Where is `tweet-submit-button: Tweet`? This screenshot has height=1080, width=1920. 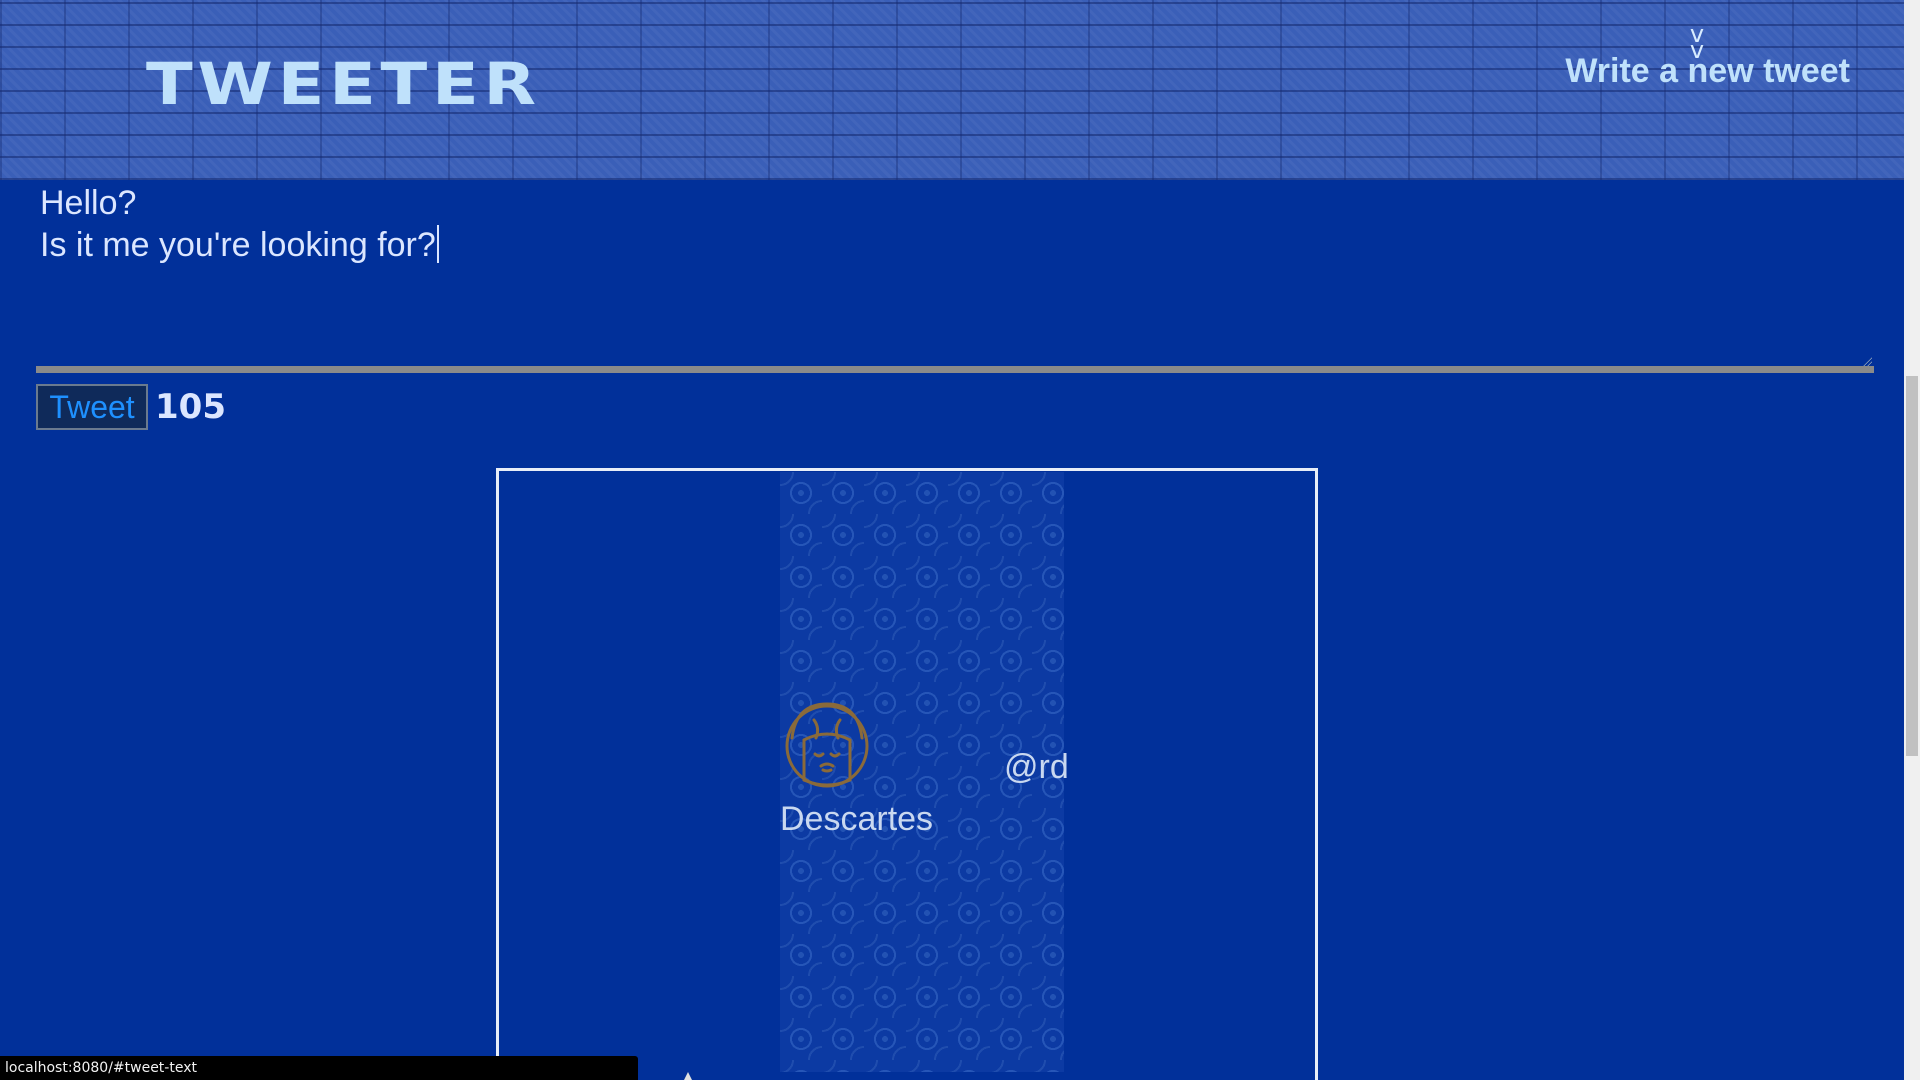
tweet-submit-button: Tweet is located at coordinates (92, 407).